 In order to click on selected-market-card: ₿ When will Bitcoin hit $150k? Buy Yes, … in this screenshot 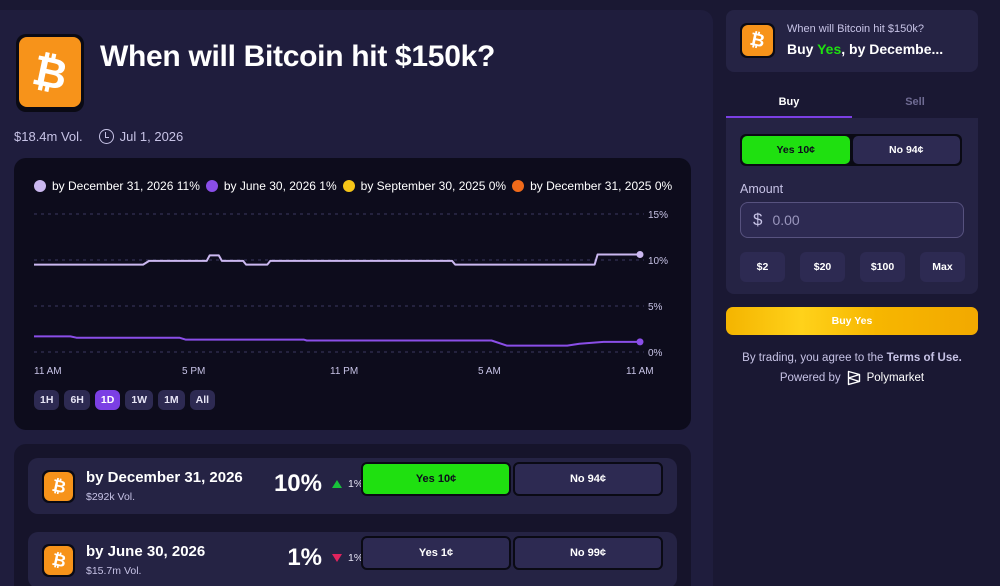, I will do `click(852, 41)`.